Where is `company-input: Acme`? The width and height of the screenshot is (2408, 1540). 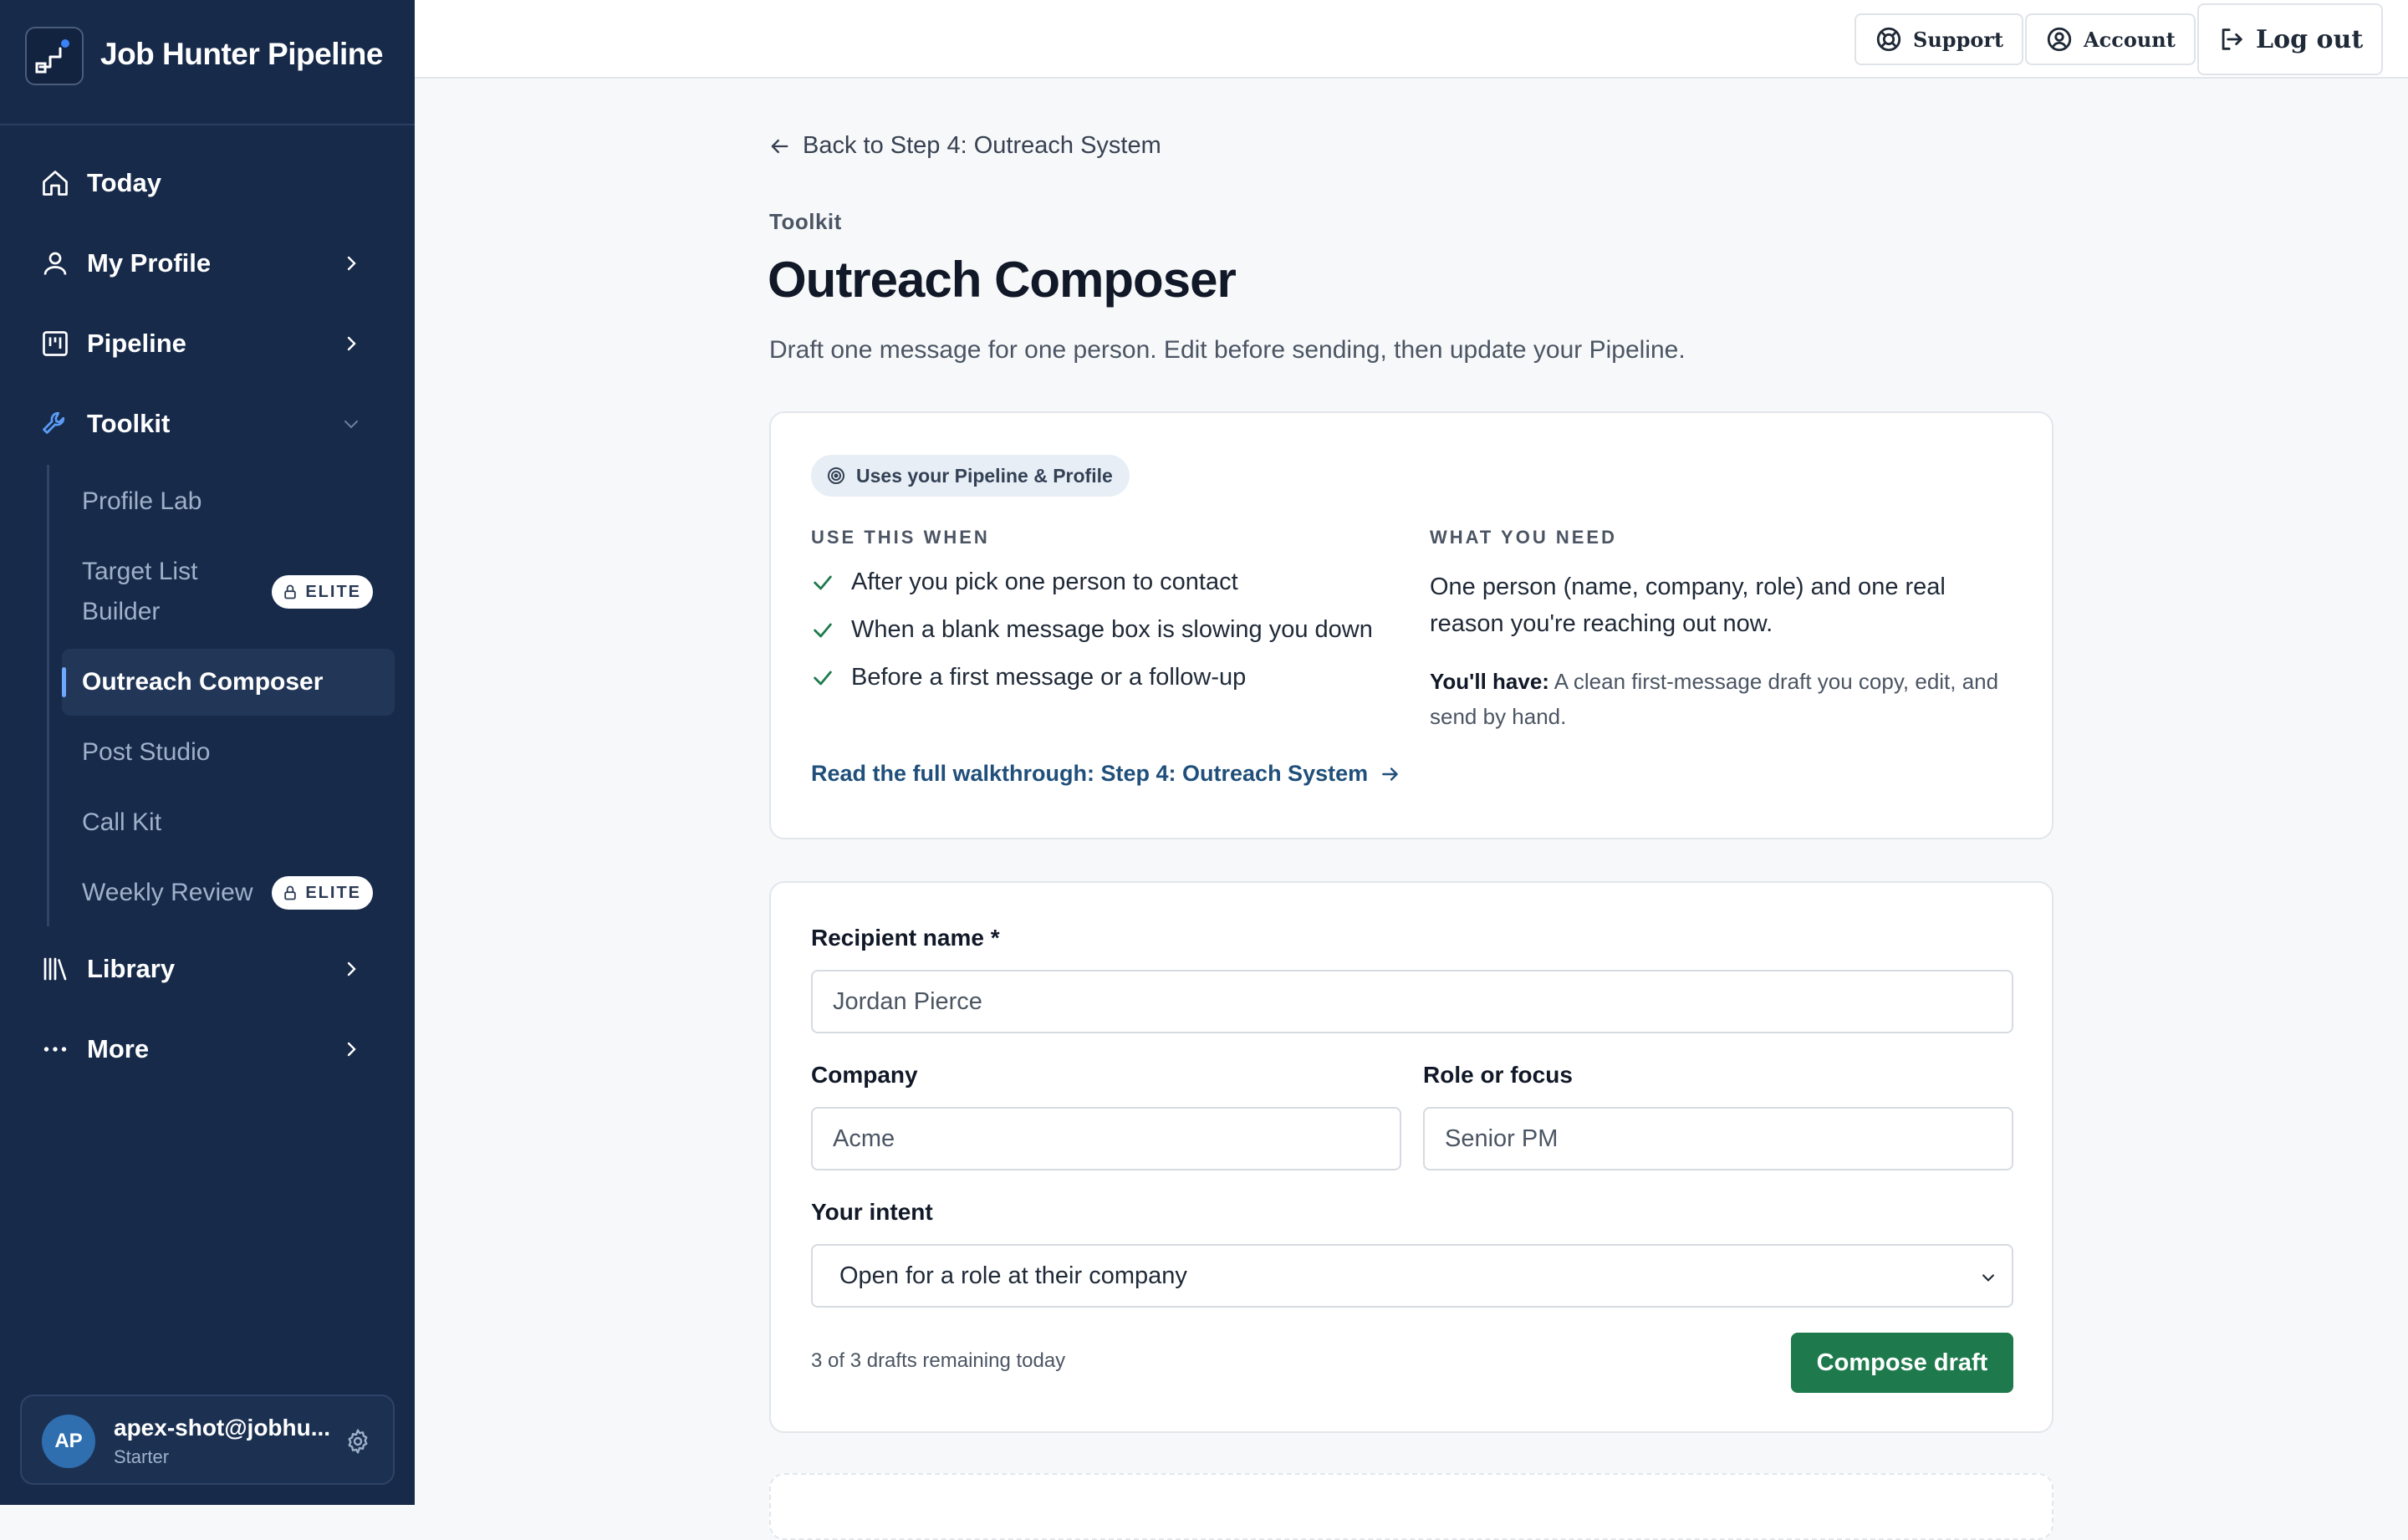 company-input: Acme is located at coordinates (1106, 1138).